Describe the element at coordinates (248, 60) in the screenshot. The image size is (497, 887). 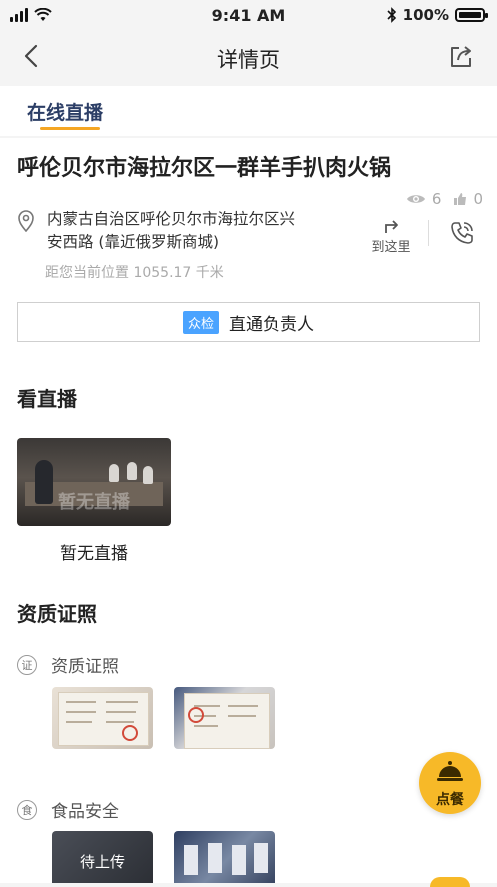
I see `page-title: 详情页` at that location.